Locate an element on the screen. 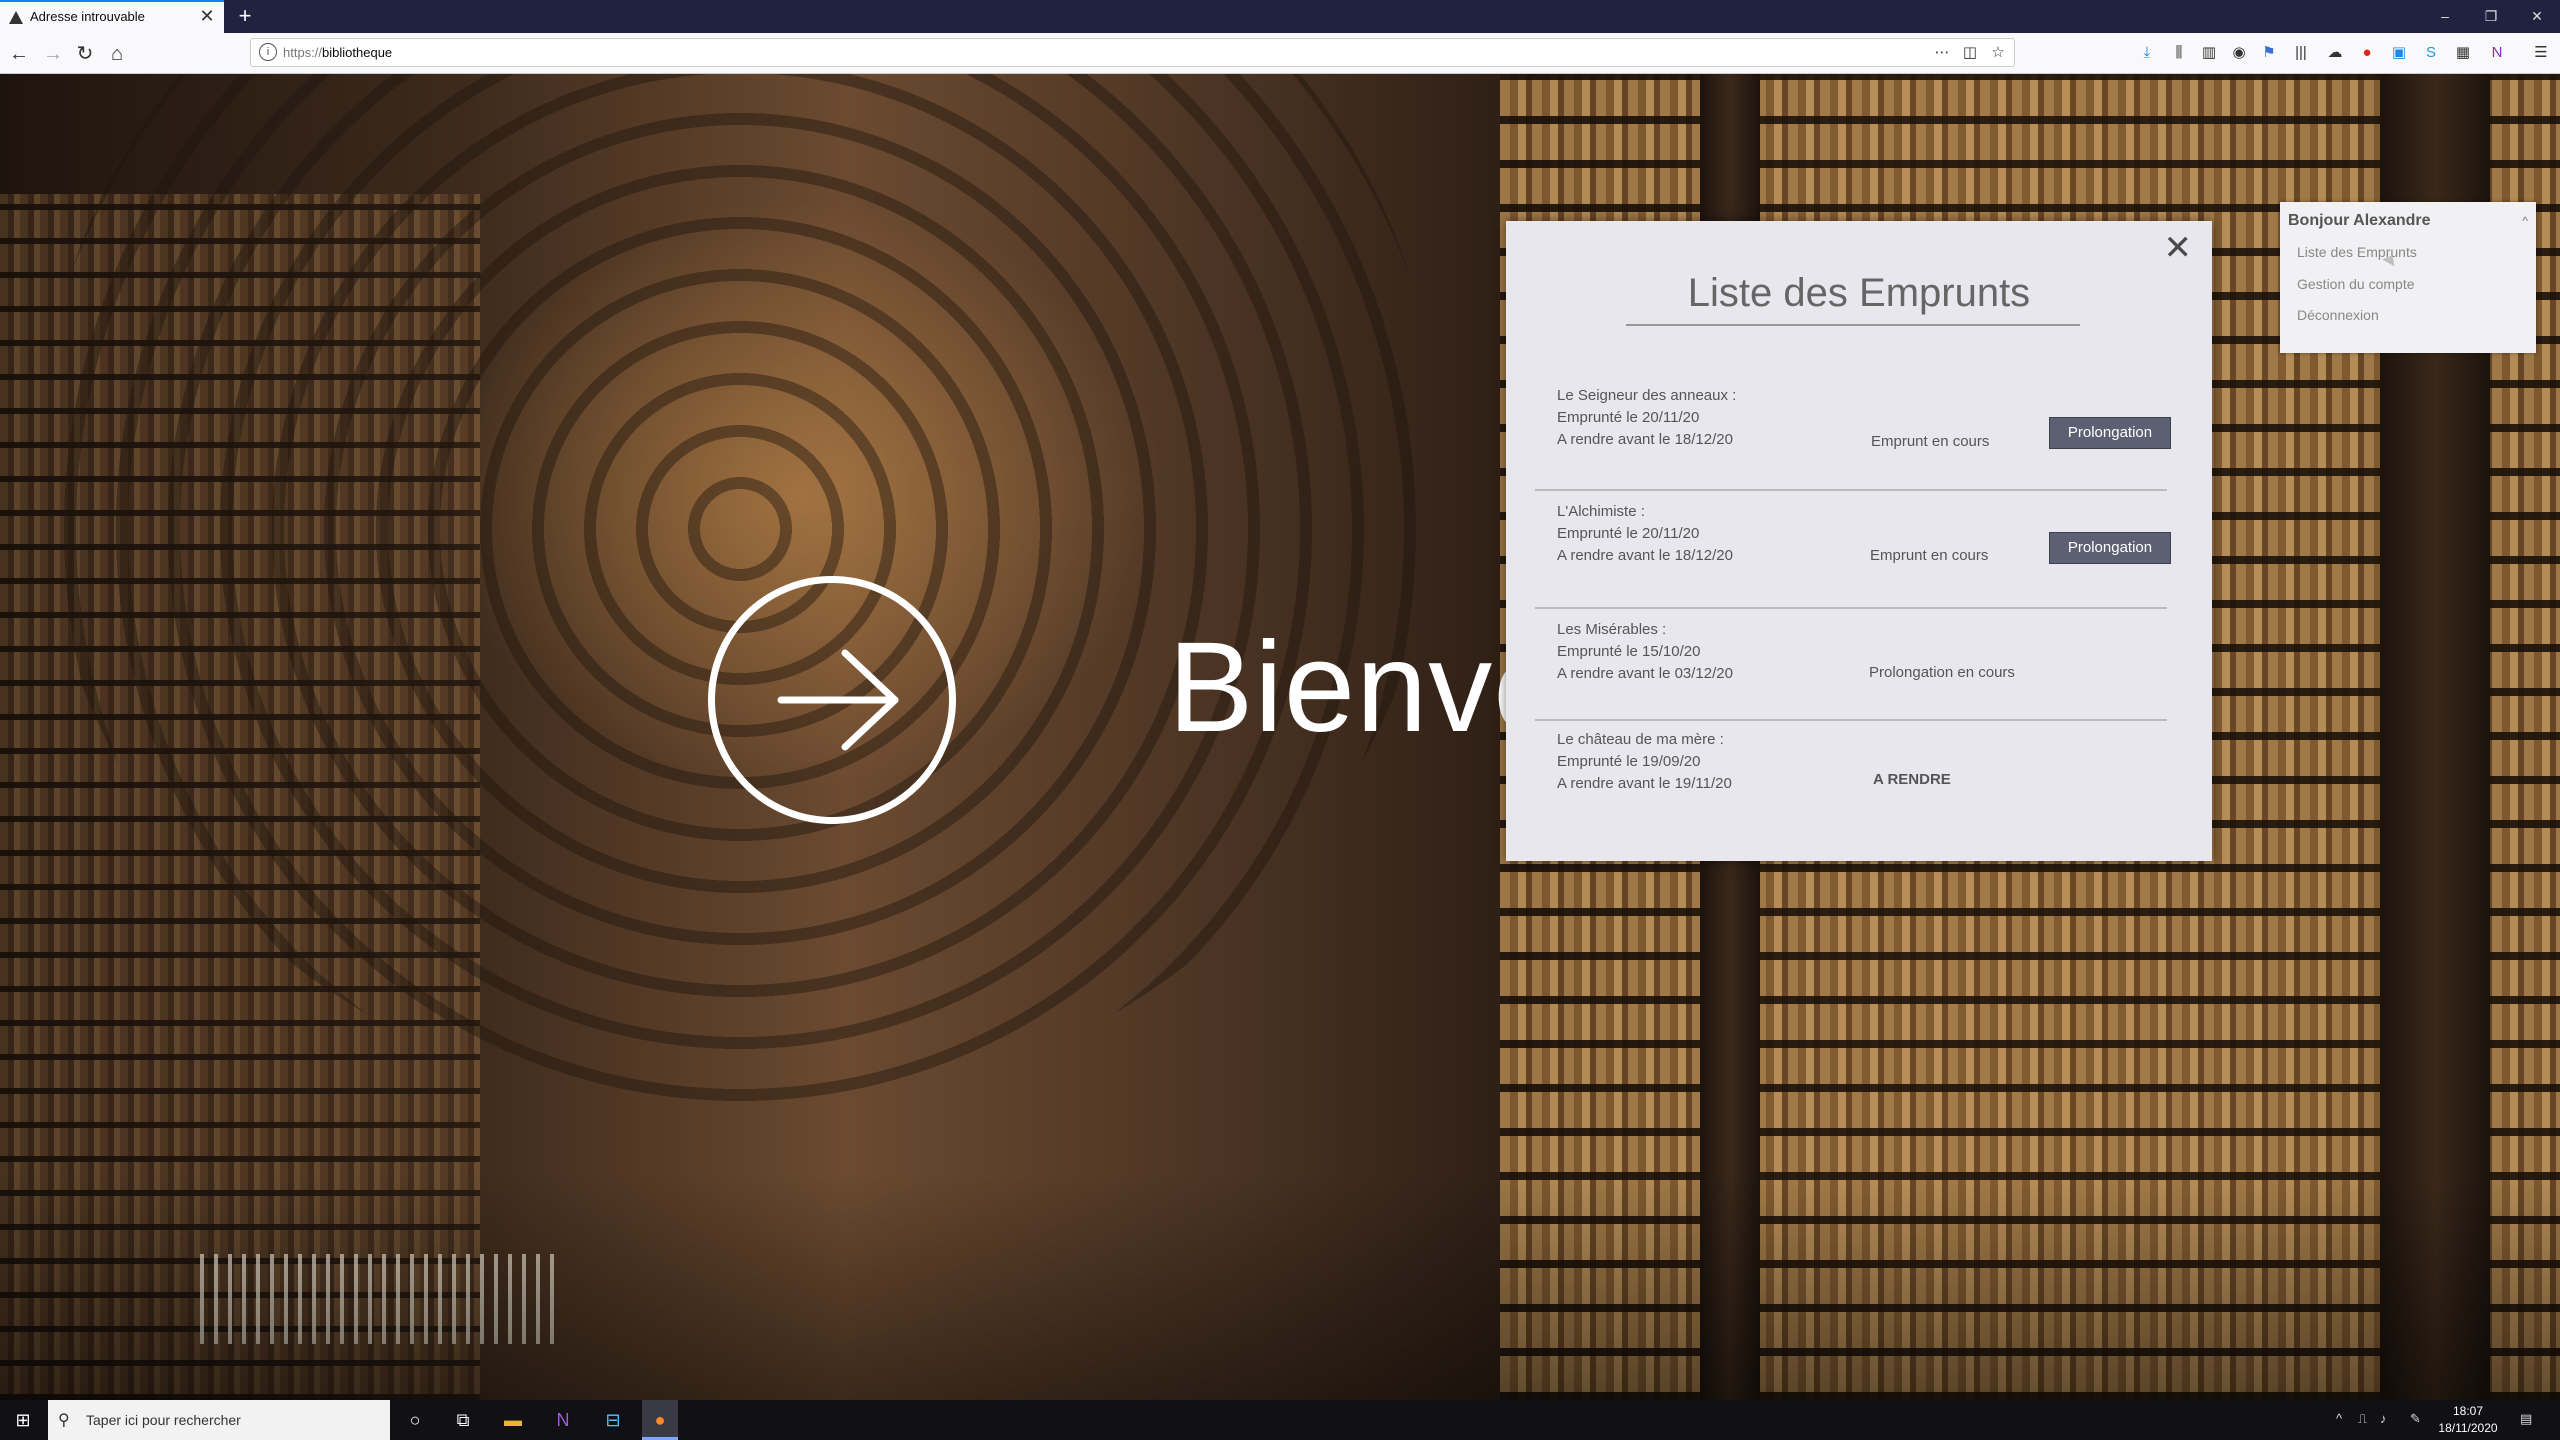 The image size is (2560, 1440). page-actions-icon: ⋯ is located at coordinates (1942, 53).